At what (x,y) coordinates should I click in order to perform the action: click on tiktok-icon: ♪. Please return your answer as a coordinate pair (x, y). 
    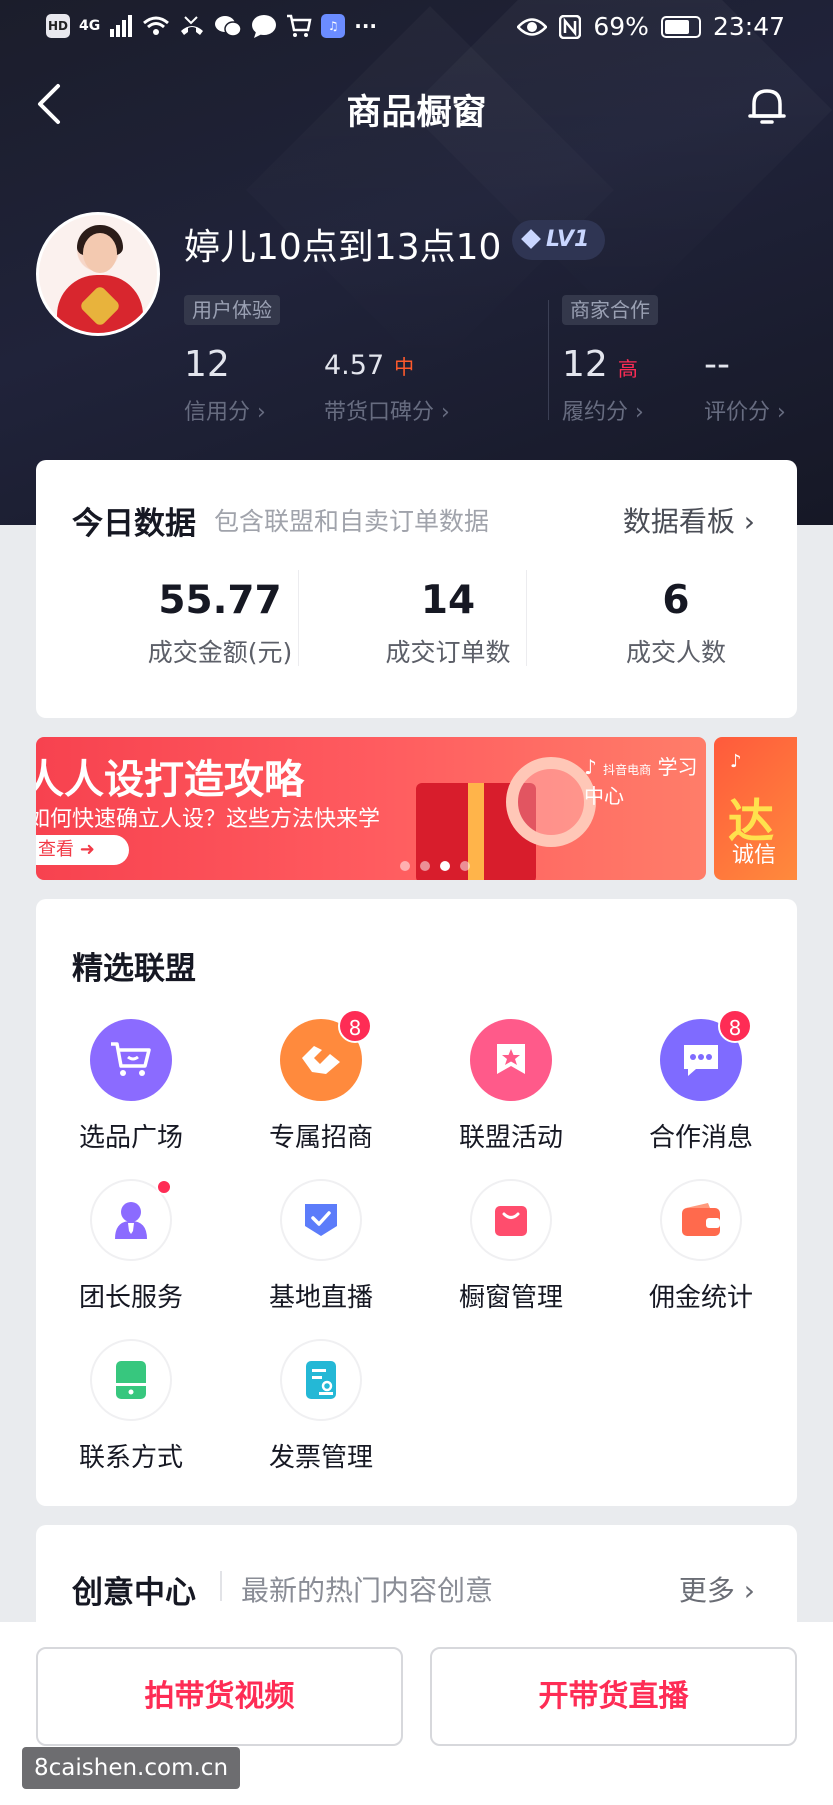
    Looking at the image, I should click on (590, 767).